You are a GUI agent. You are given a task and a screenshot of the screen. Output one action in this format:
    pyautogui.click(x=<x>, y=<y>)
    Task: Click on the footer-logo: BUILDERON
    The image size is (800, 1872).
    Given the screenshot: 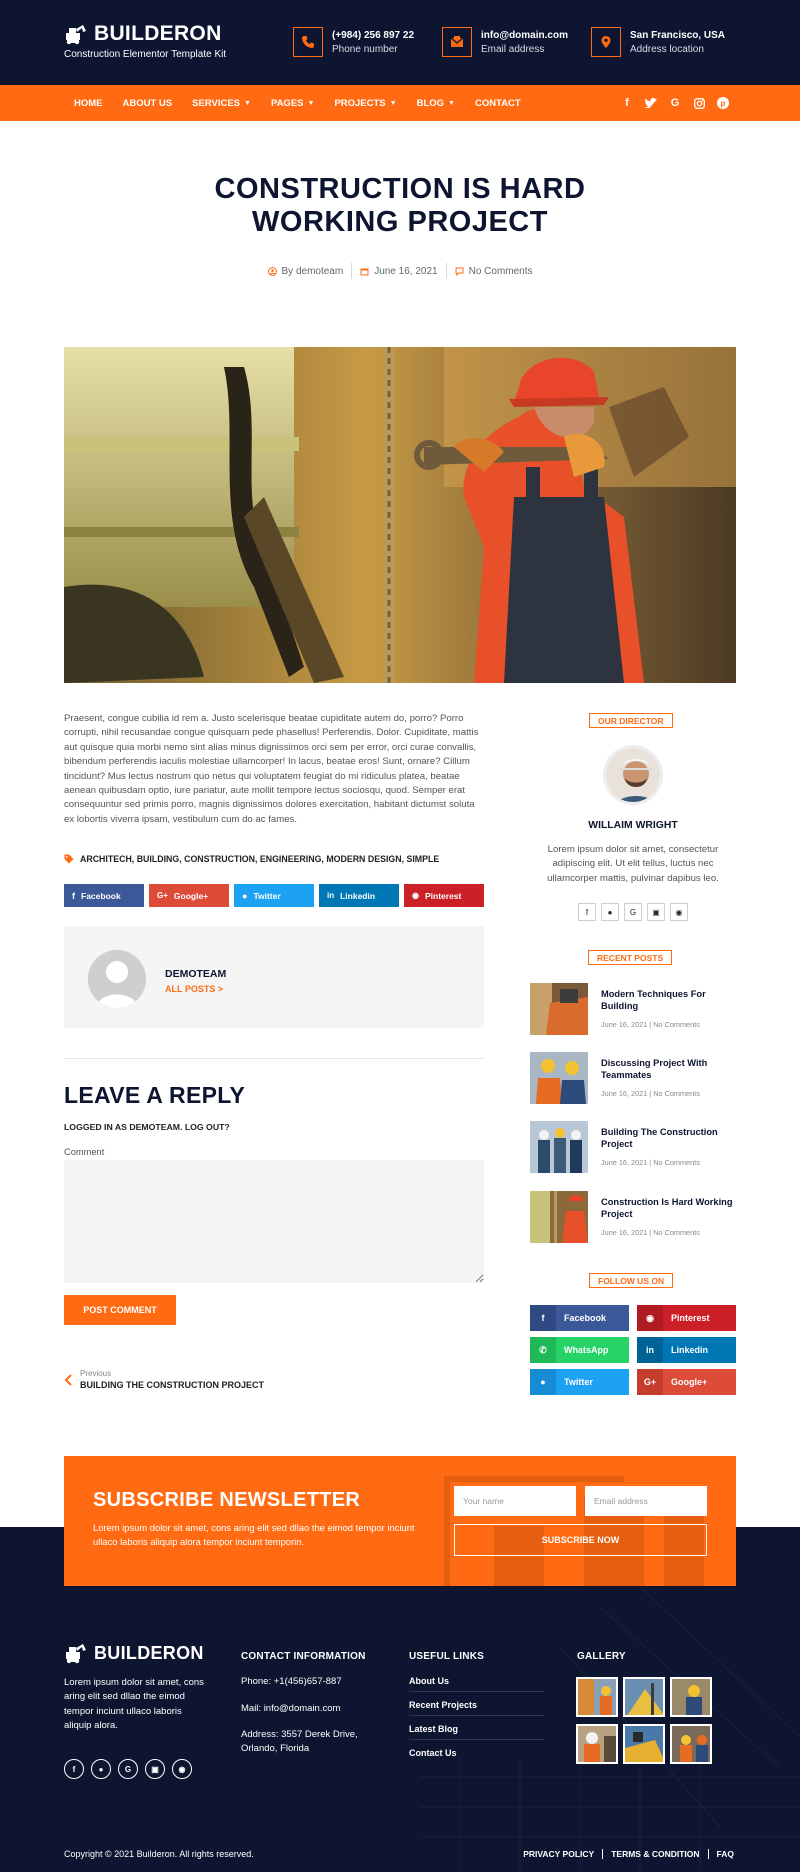 What is the action you would take?
    pyautogui.click(x=134, y=1653)
    